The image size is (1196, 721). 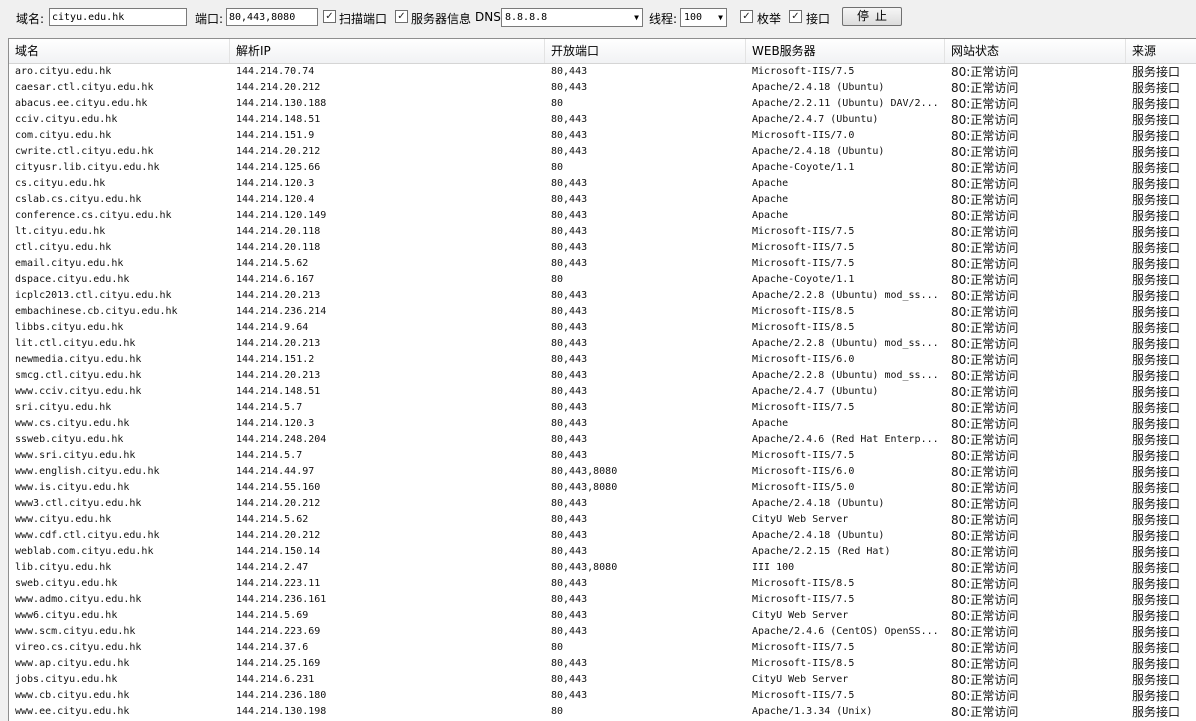 I want to click on cell-domain: www.is.cityu.edu.hk, so click(x=72, y=487).